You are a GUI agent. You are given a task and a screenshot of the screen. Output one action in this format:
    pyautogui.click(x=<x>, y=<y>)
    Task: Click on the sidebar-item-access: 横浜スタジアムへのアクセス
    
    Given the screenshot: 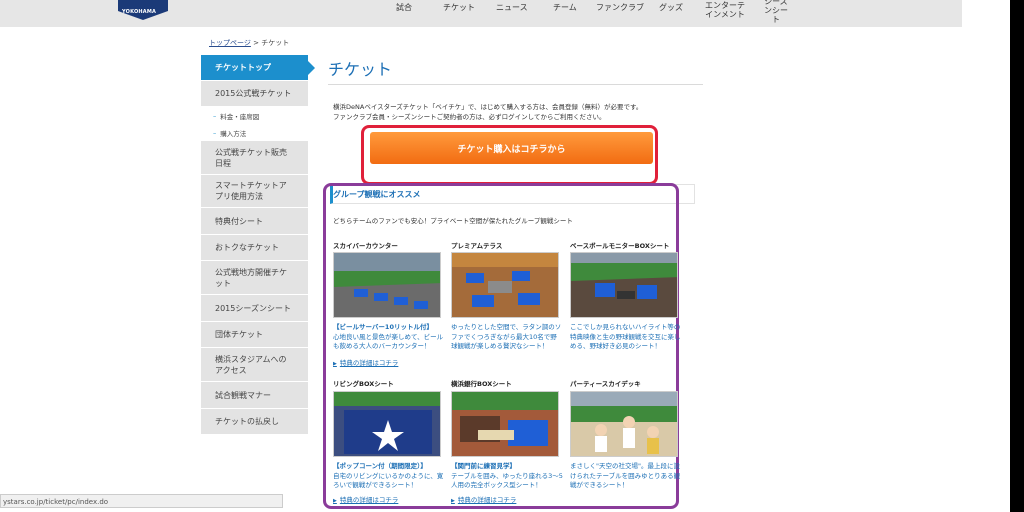 What is the action you would take?
    pyautogui.click(x=254, y=365)
    